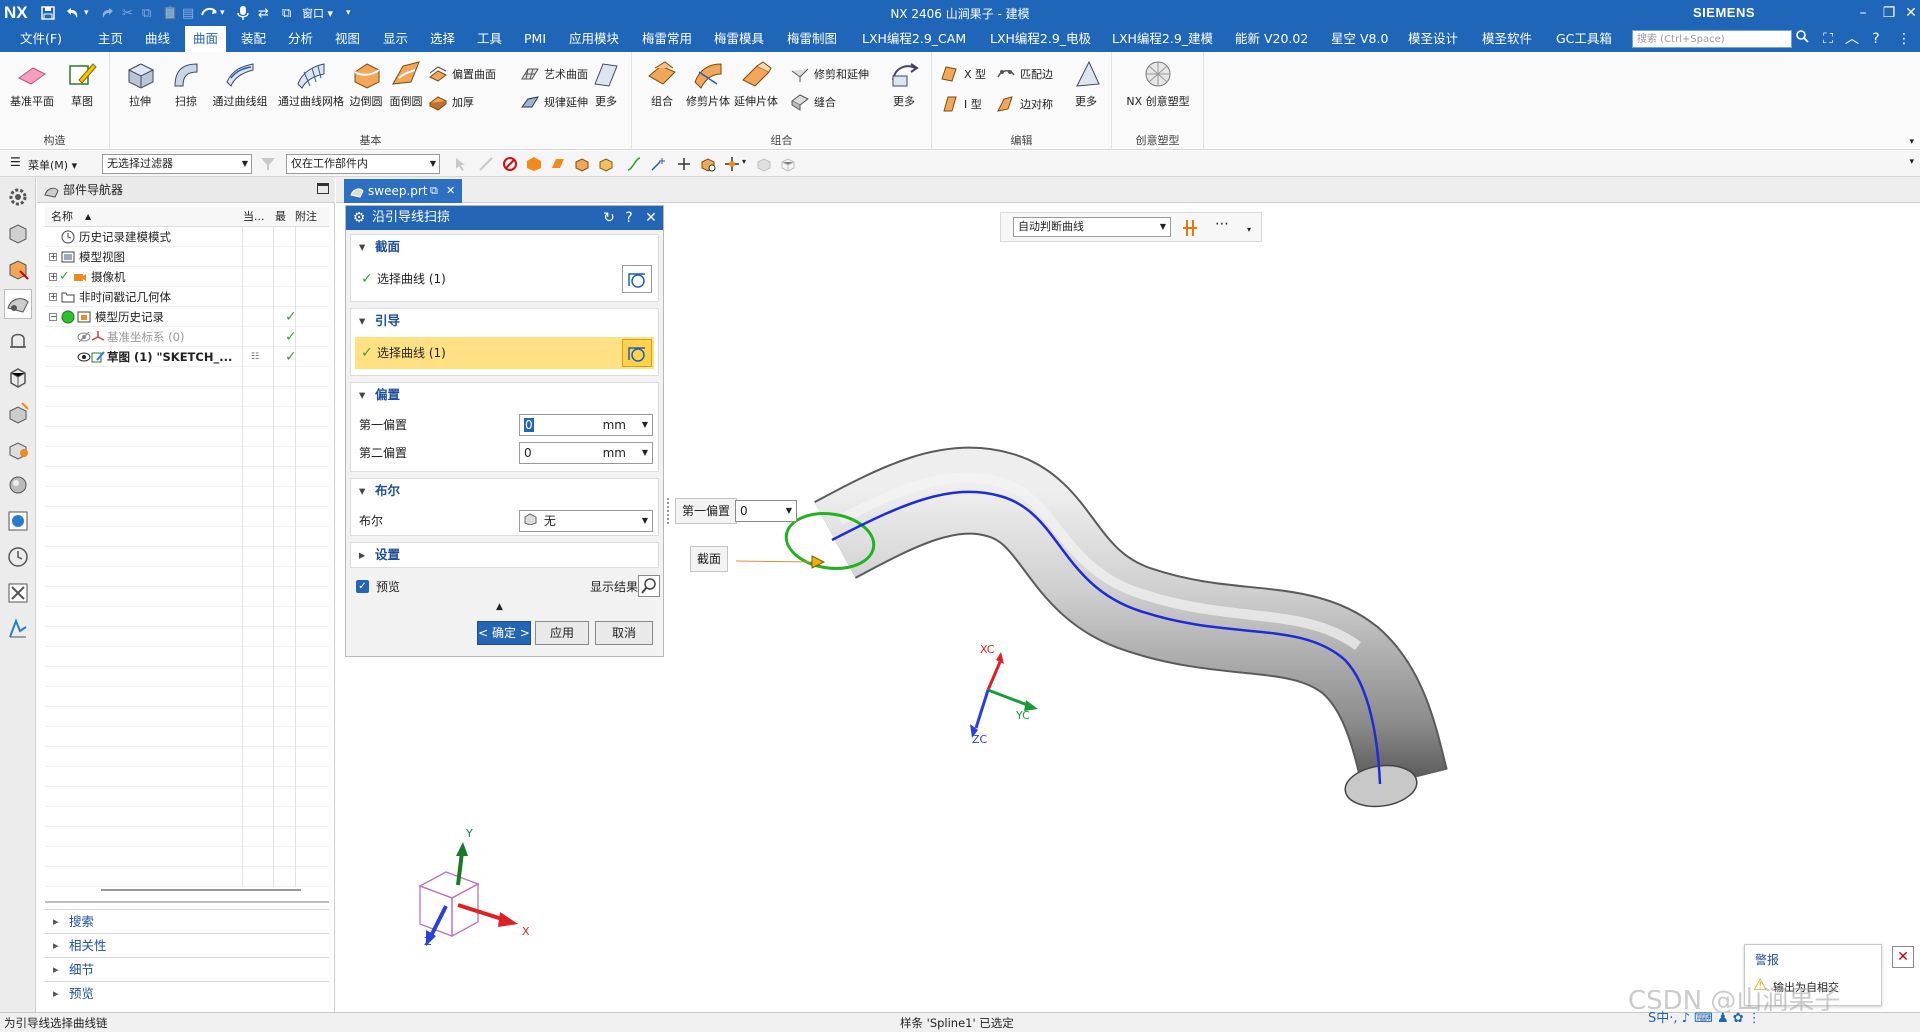 This screenshot has height=1032, width=1920. Describe the element at coordinates (222, 13) in the screenshot. I see `repeat-dropdown-icon: ▾` at that location.